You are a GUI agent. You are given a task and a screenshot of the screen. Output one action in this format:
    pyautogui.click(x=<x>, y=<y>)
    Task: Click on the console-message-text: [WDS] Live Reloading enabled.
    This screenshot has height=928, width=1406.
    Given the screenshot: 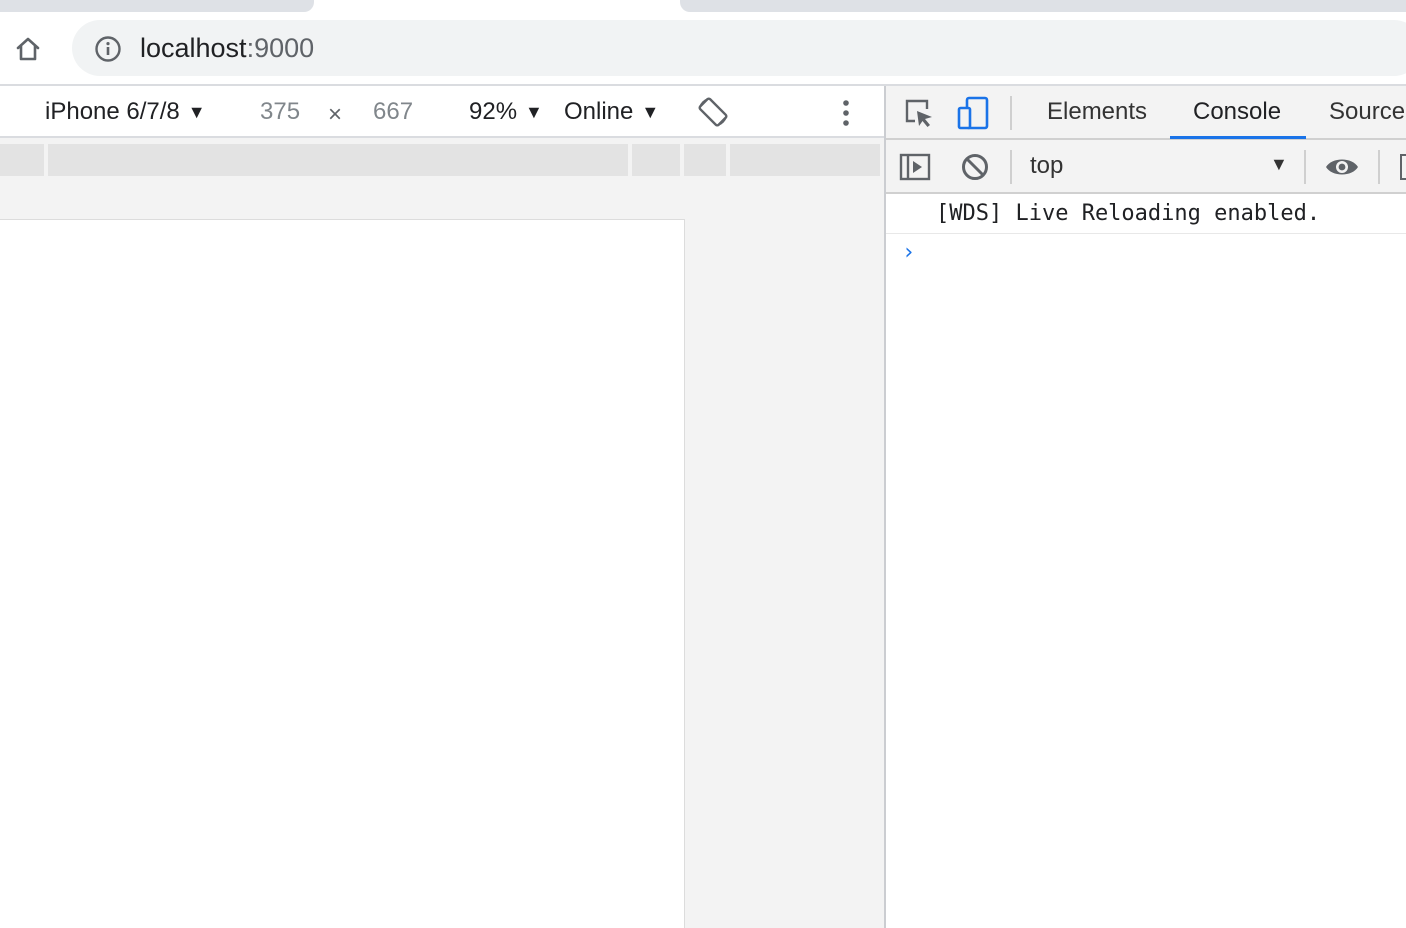 What is the action you would take?
    pyautogui.click(x=1128, y=213)
    